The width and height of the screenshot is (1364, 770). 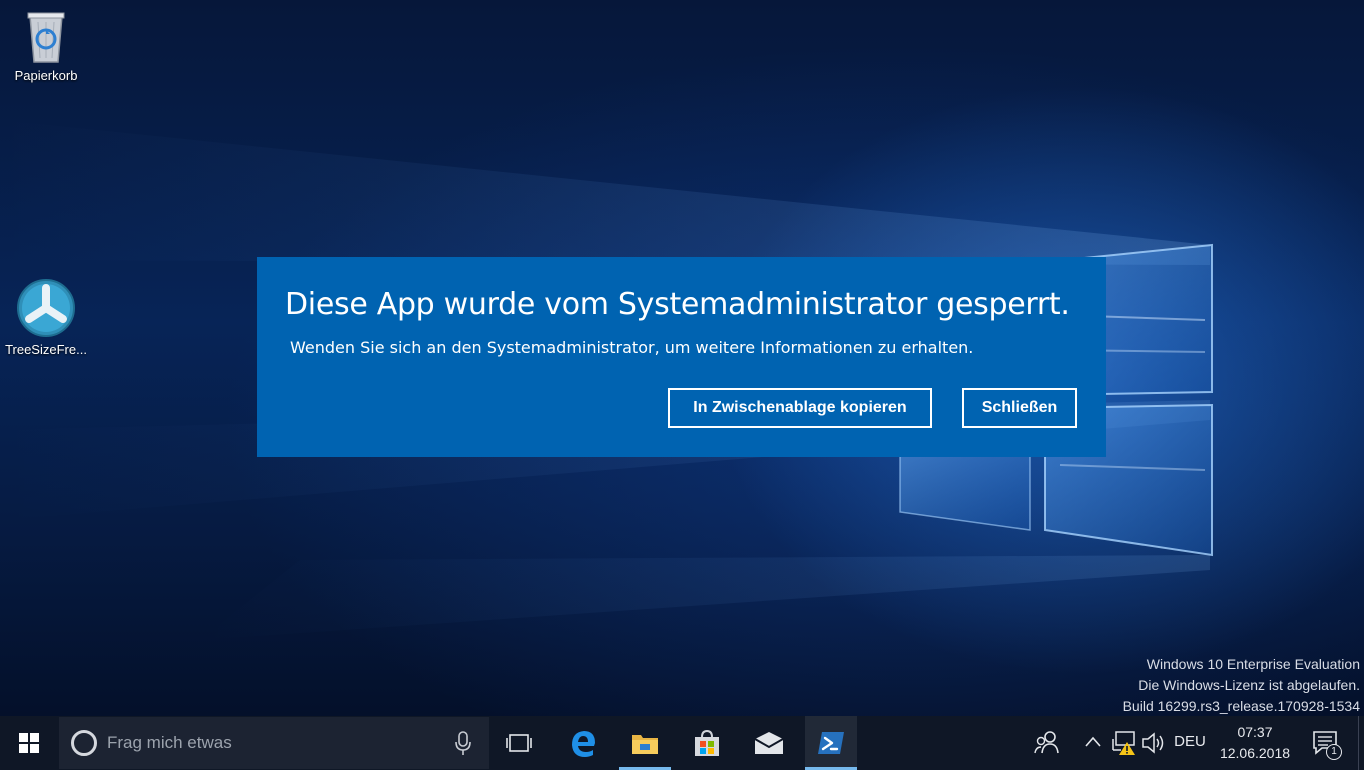 I want to click on people-icon, so click(x=1048, y=743).